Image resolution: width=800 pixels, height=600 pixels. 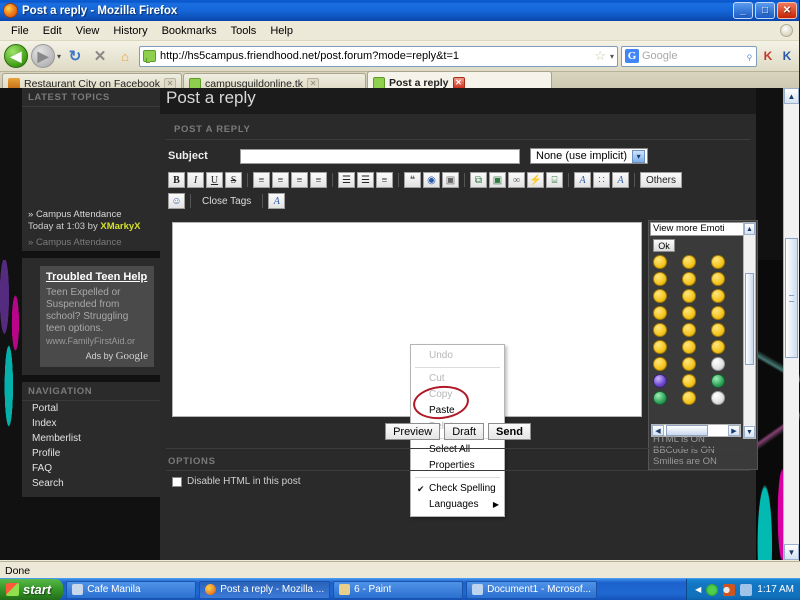 I want to click on topic-icon-select: None (use implicit) ▾, so click(x=589, y=156).